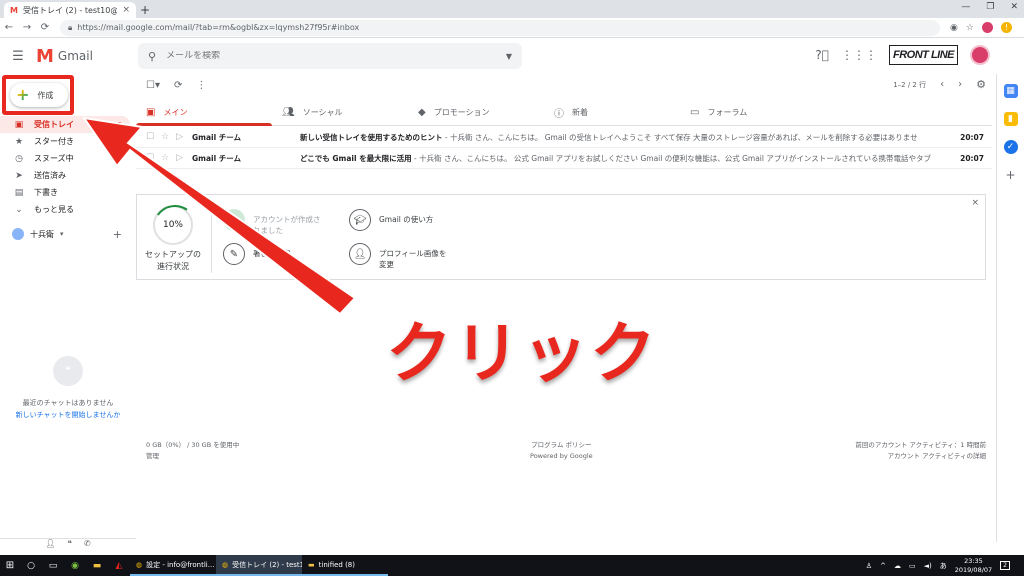  I want to click on explorer-icon: ▬, so click(97, 565).